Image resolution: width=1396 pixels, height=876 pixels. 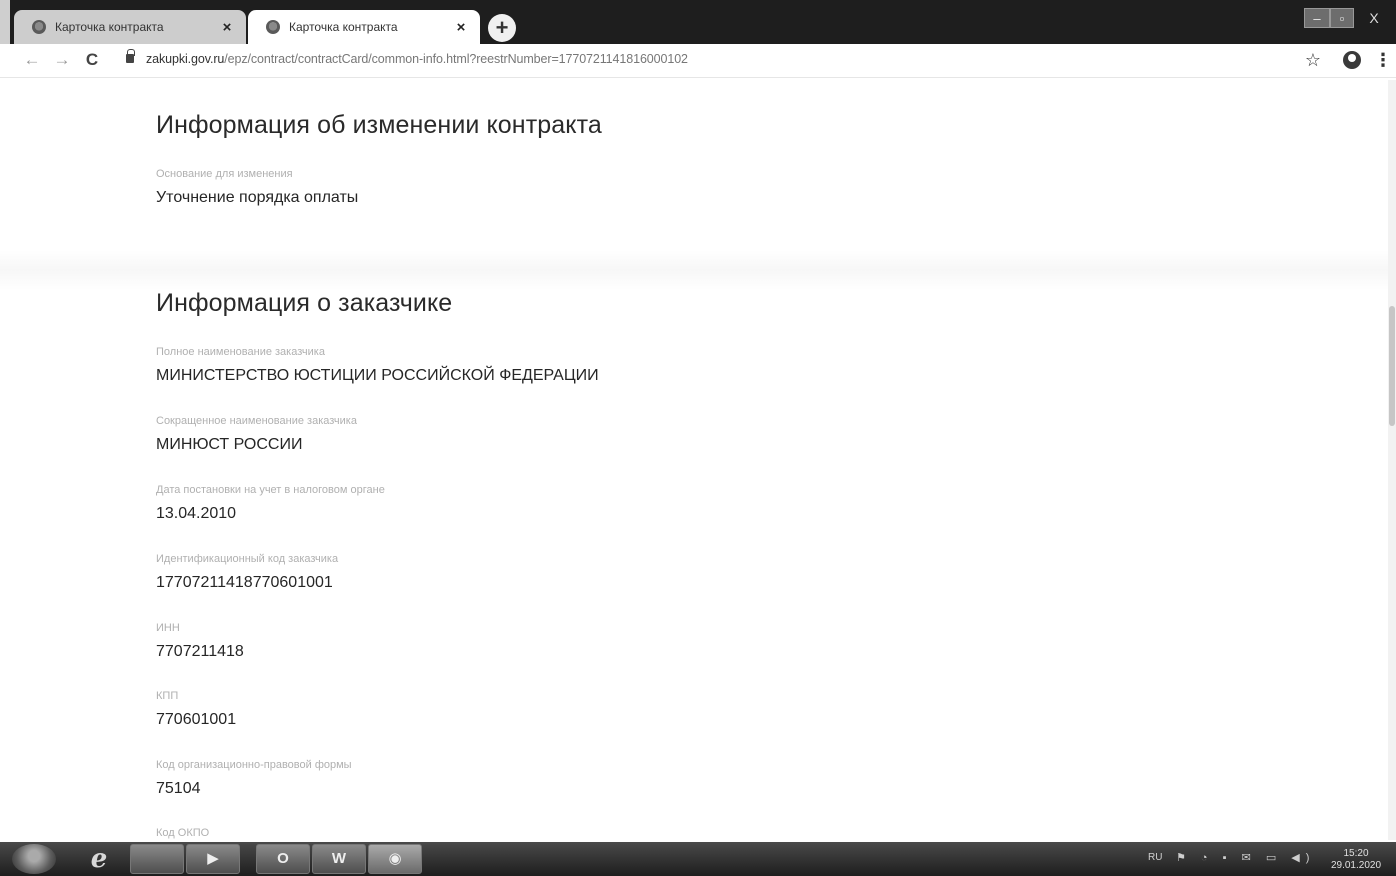 I want to click on clock-time: 15:20, so click(x=1356, y=853).